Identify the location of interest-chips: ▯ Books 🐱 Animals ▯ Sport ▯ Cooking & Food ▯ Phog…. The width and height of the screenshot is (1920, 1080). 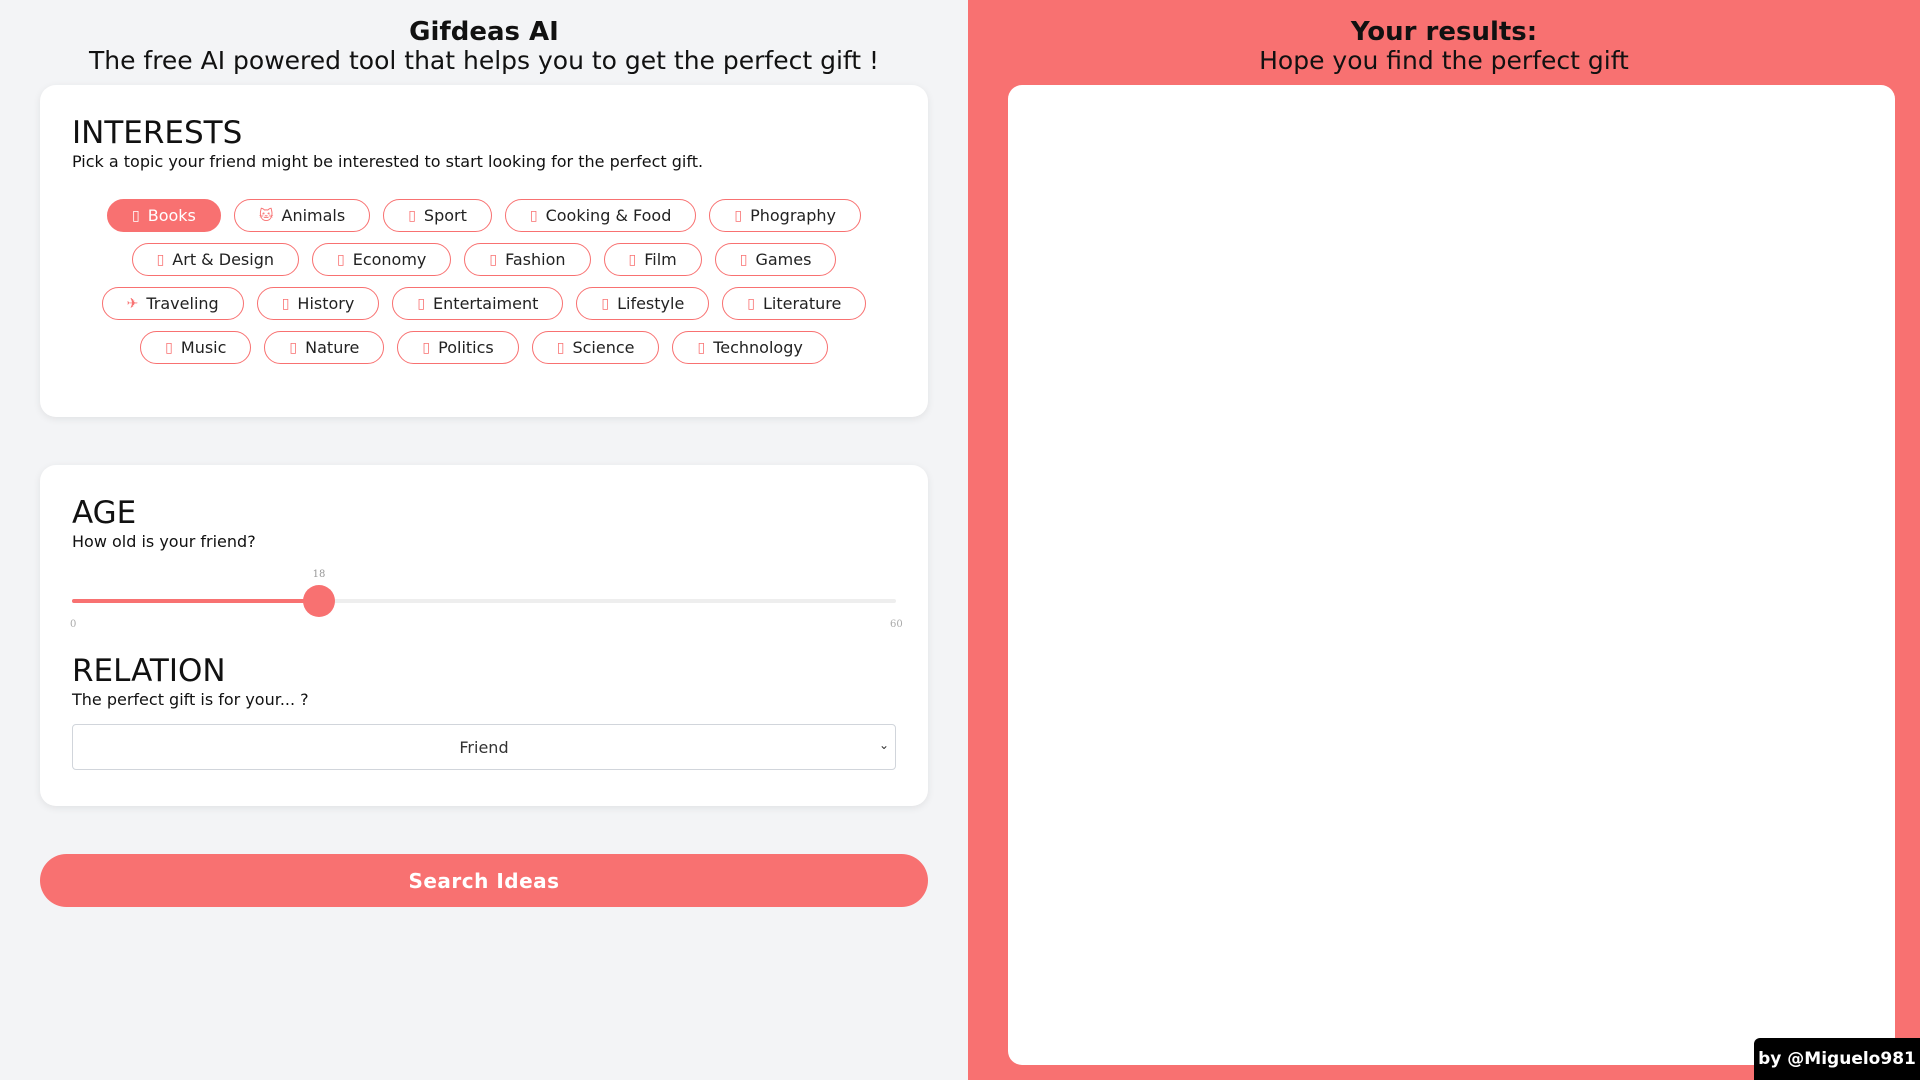
(484, 281).